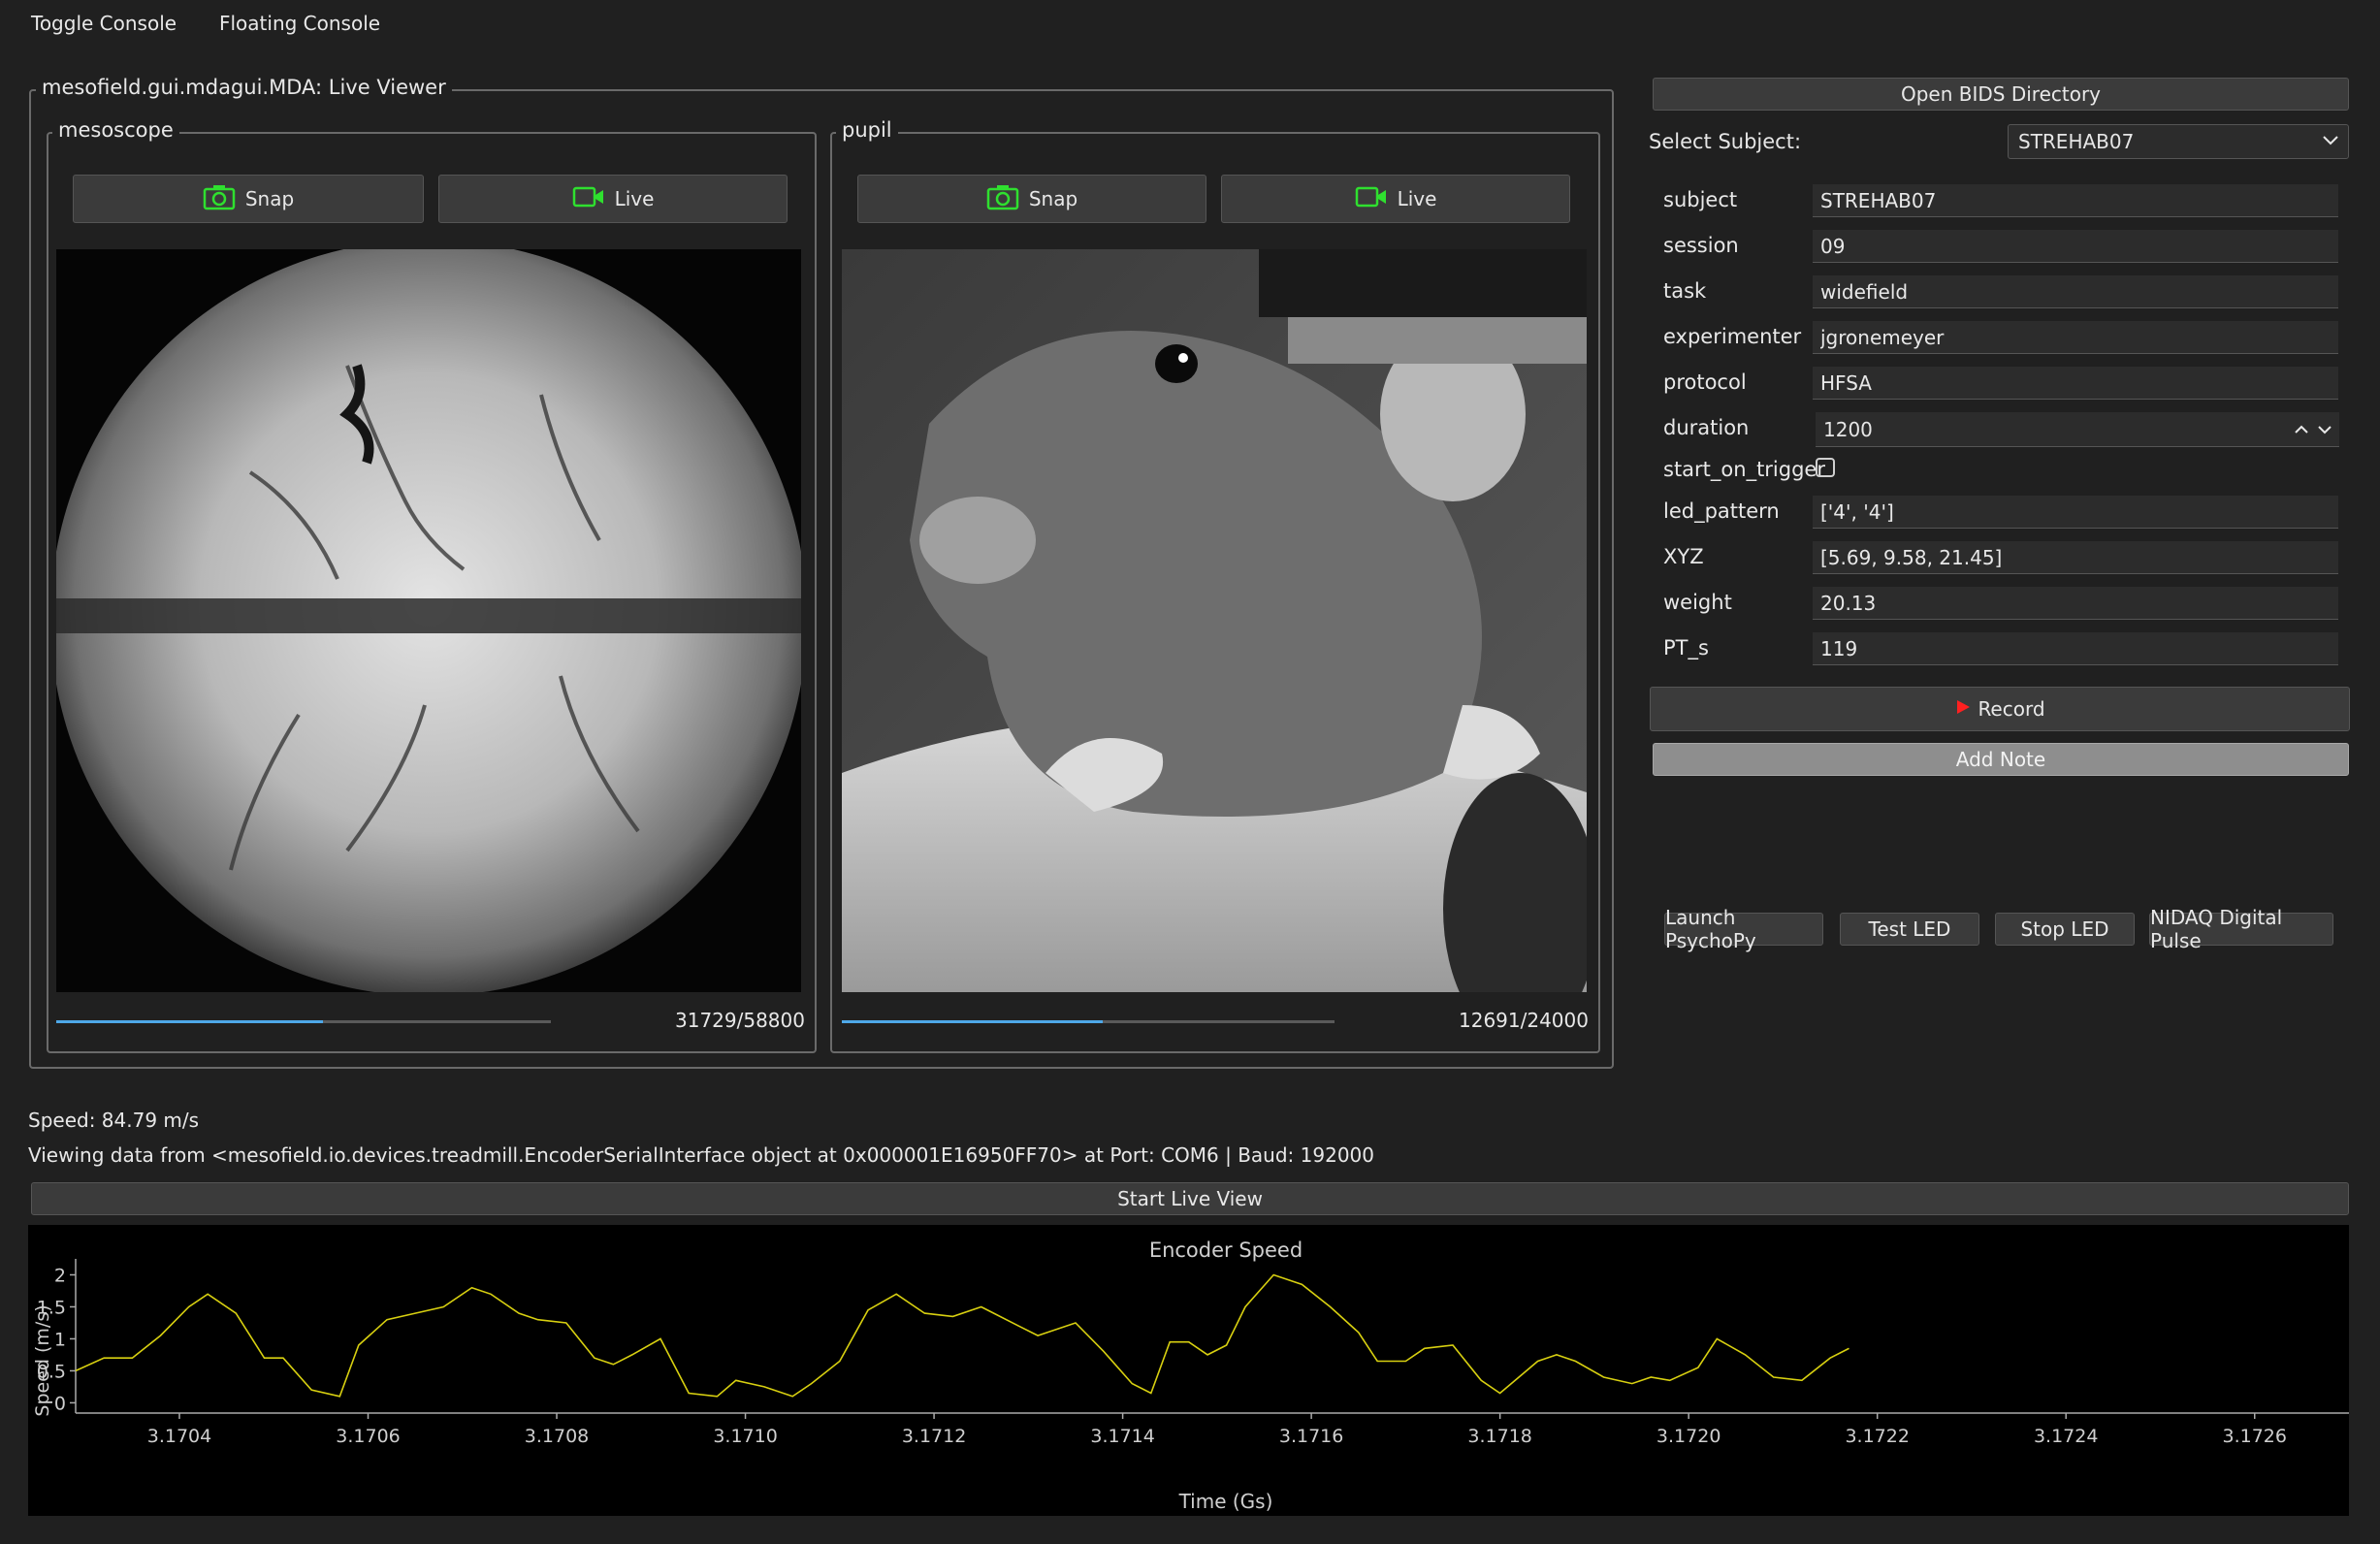  I want to click on x-tick-label: 3.1720, so click(1688, 1437).